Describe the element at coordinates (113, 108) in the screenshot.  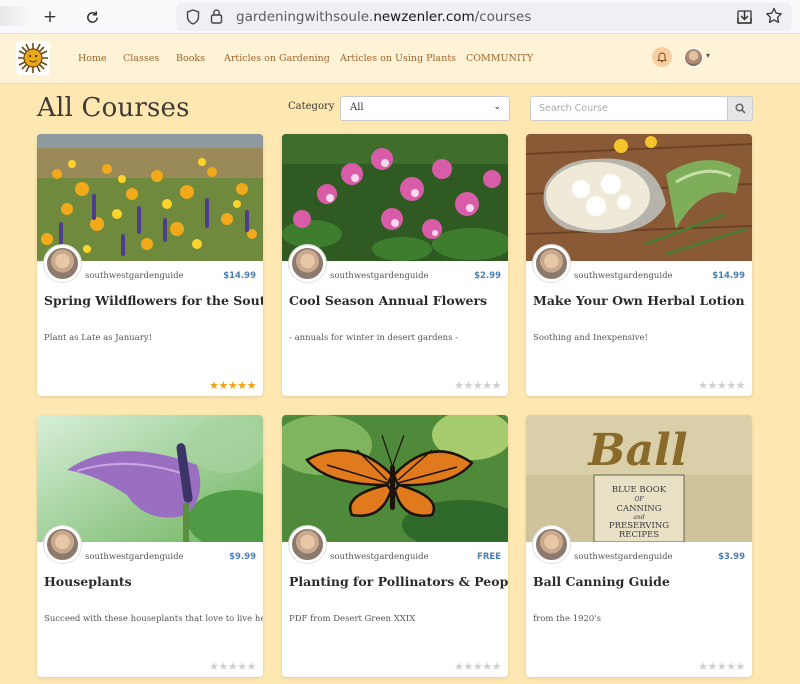
I see `page-title: All Courses` at that location.